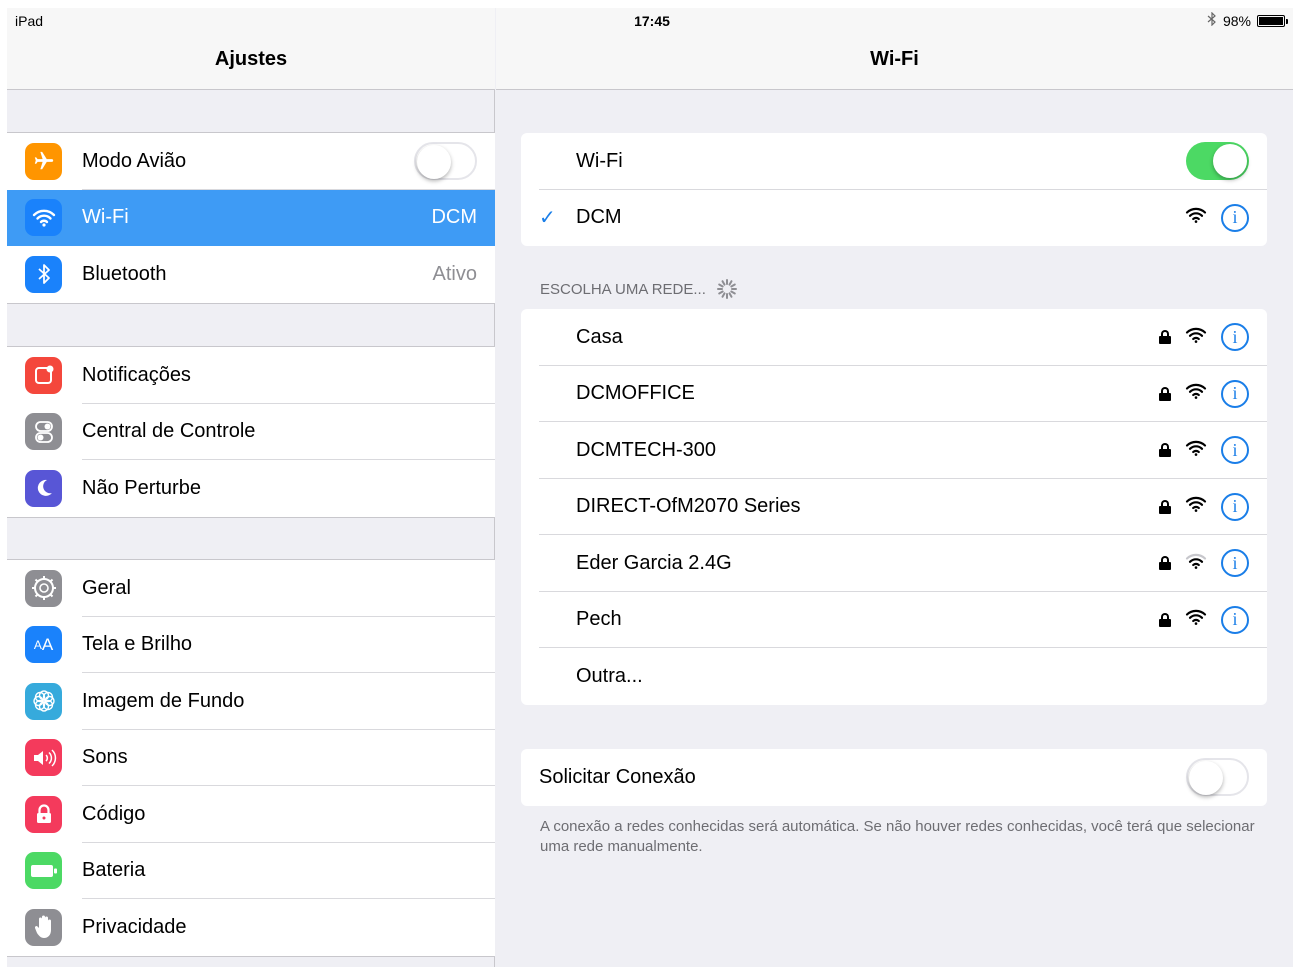  Describe the element at coordinates (141, 487) in the screenshot. I see `sidebar-item-label: Não Perturbe` at that location.